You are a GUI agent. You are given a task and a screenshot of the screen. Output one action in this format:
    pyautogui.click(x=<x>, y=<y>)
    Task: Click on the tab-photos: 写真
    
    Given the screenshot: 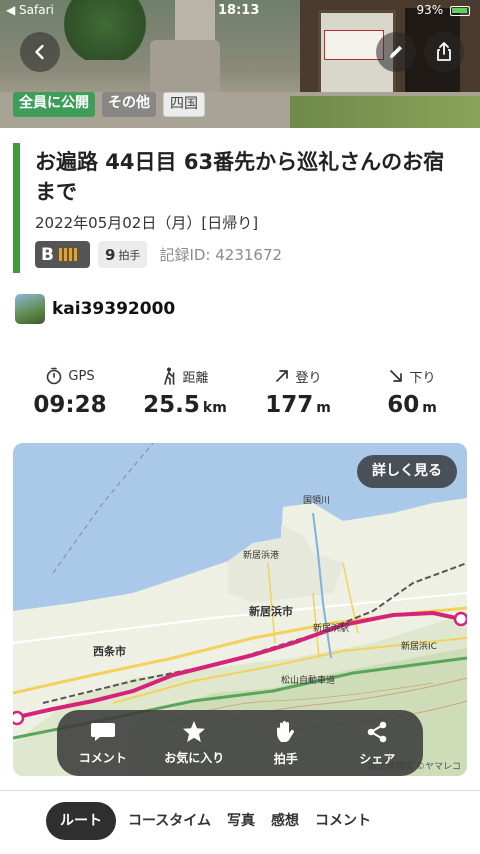 What is the action you would take?
    pyautogui.click(x=241, y=821)
    